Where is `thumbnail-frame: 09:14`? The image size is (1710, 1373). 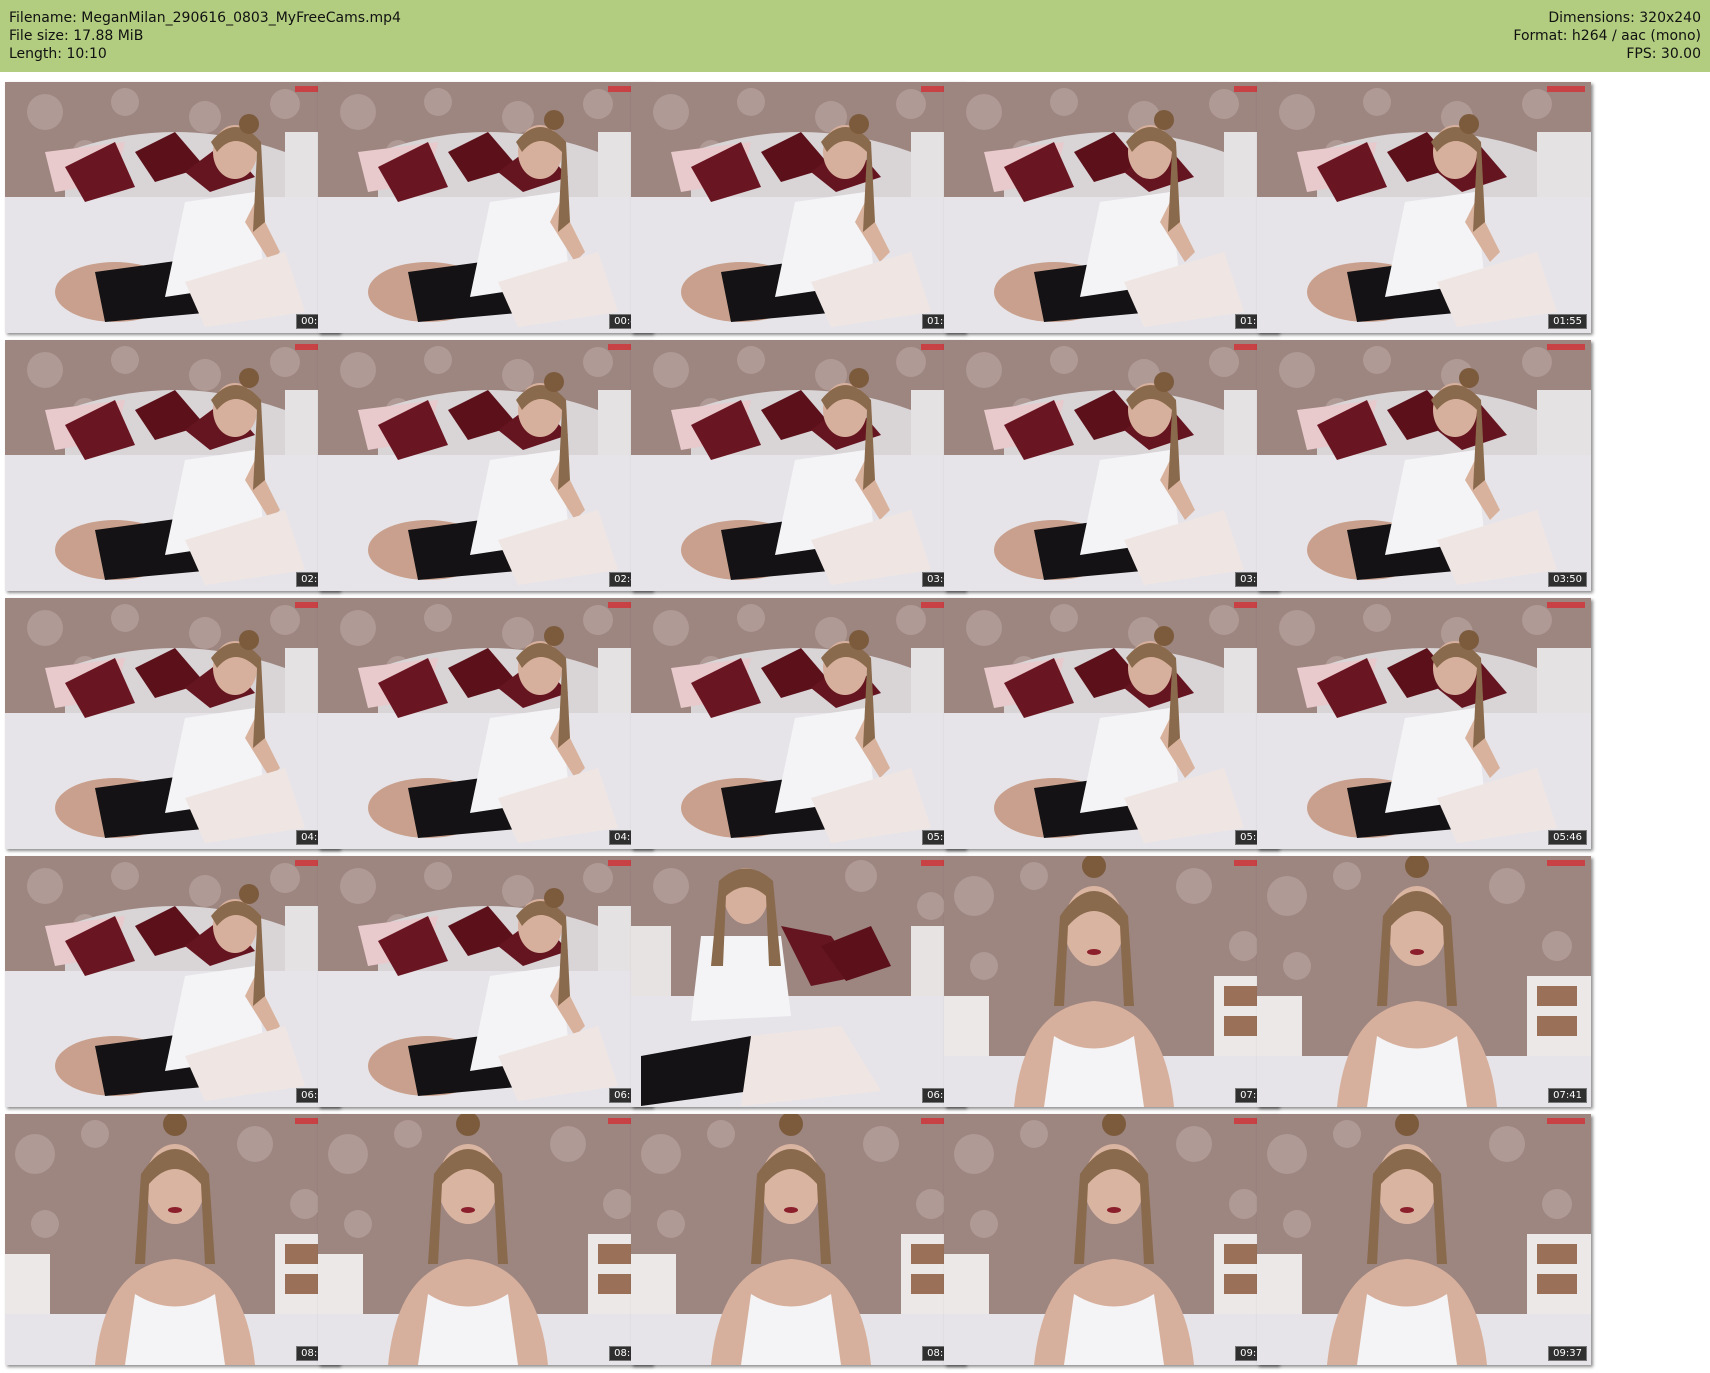
thumbnail-frame: 09:14 is located at coordinates (1111, 1239).